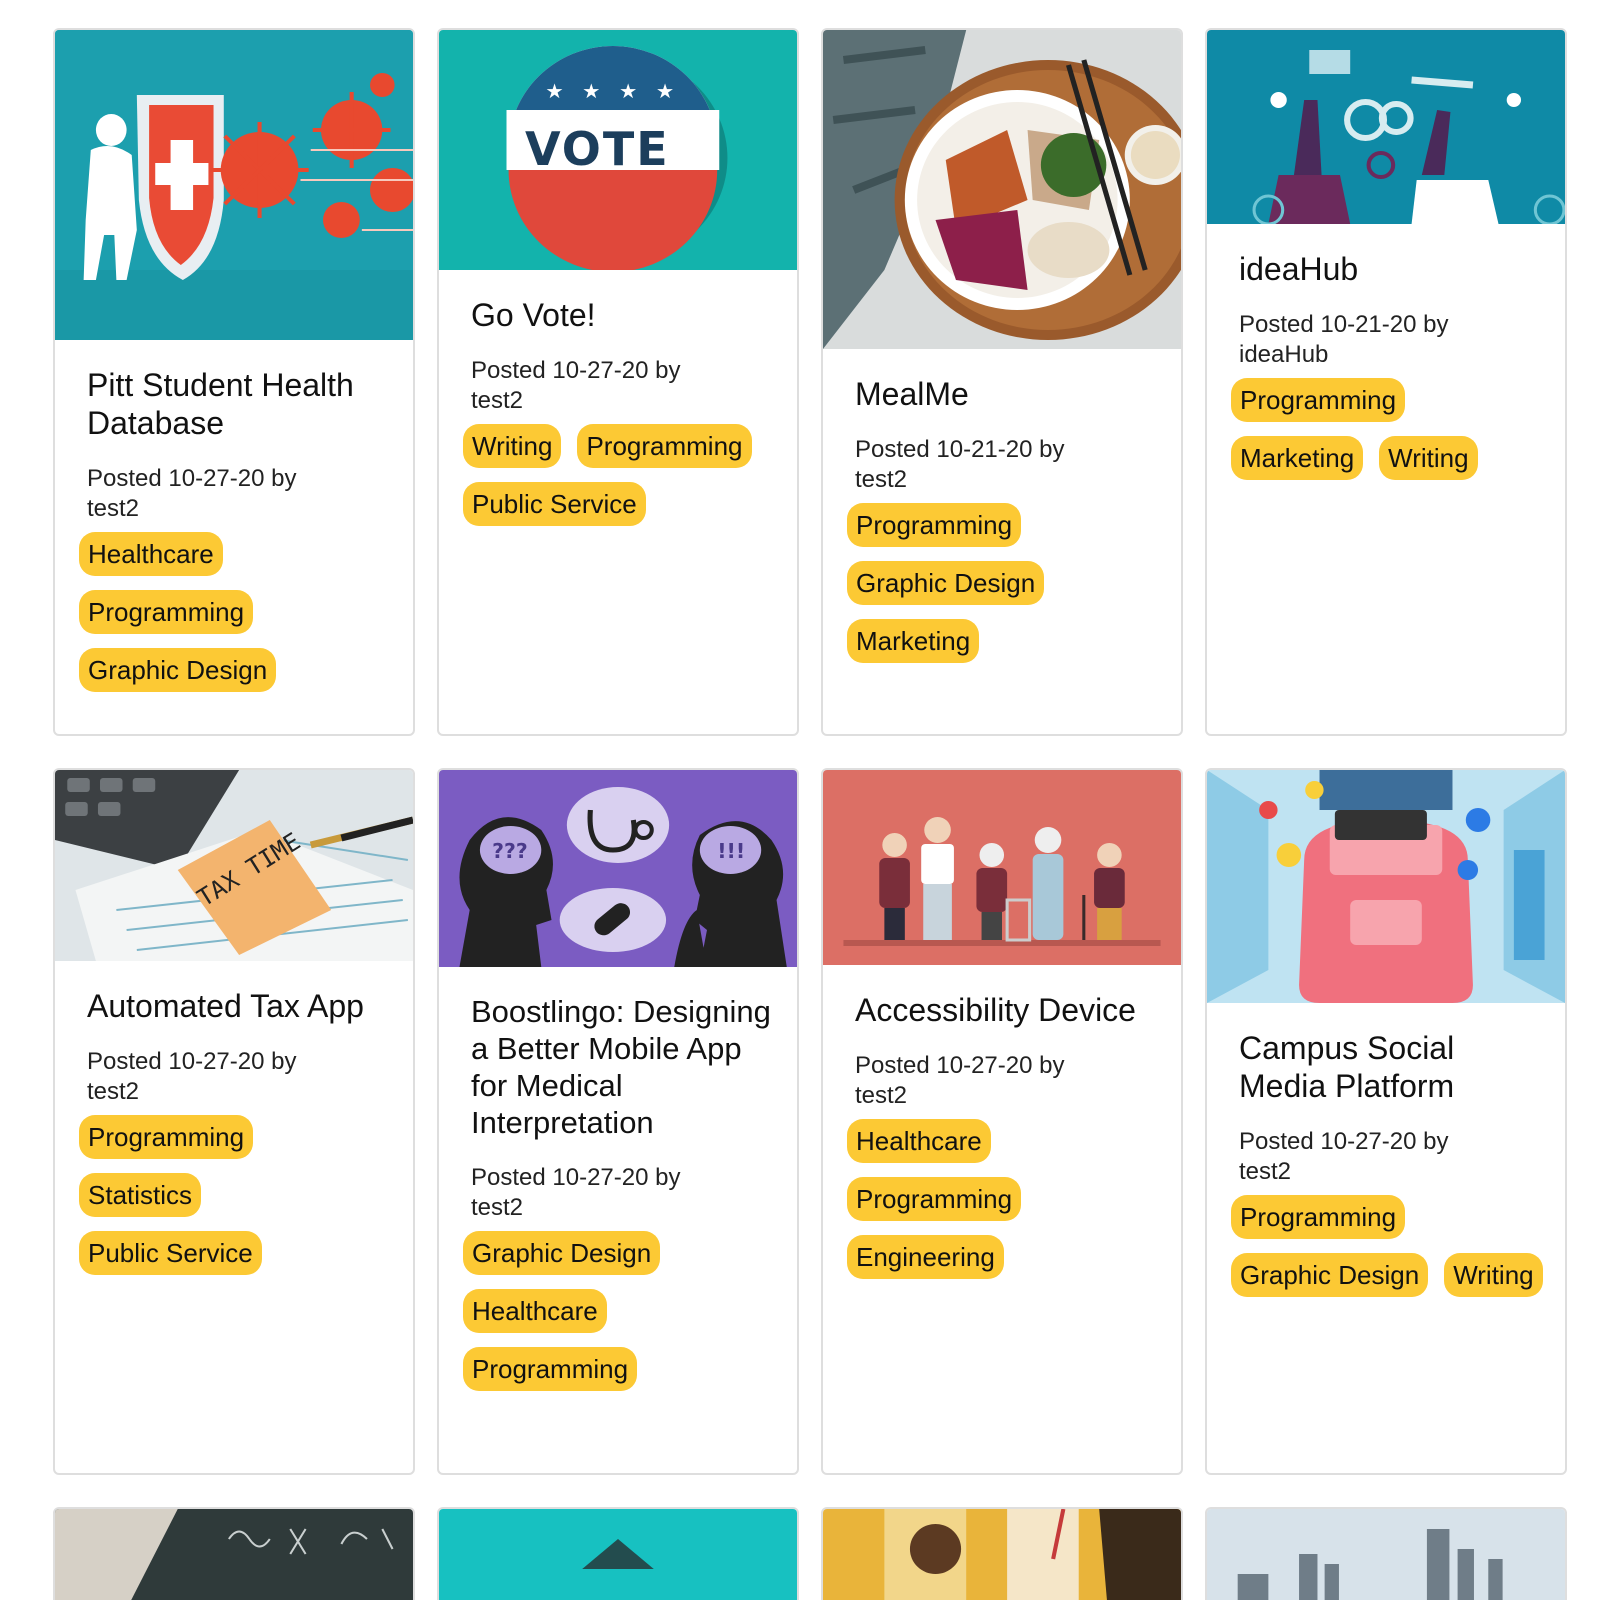  Describe the element at coordinates (1392, 269) in the screenshot. I see `card-title: ideaHub` at that location.